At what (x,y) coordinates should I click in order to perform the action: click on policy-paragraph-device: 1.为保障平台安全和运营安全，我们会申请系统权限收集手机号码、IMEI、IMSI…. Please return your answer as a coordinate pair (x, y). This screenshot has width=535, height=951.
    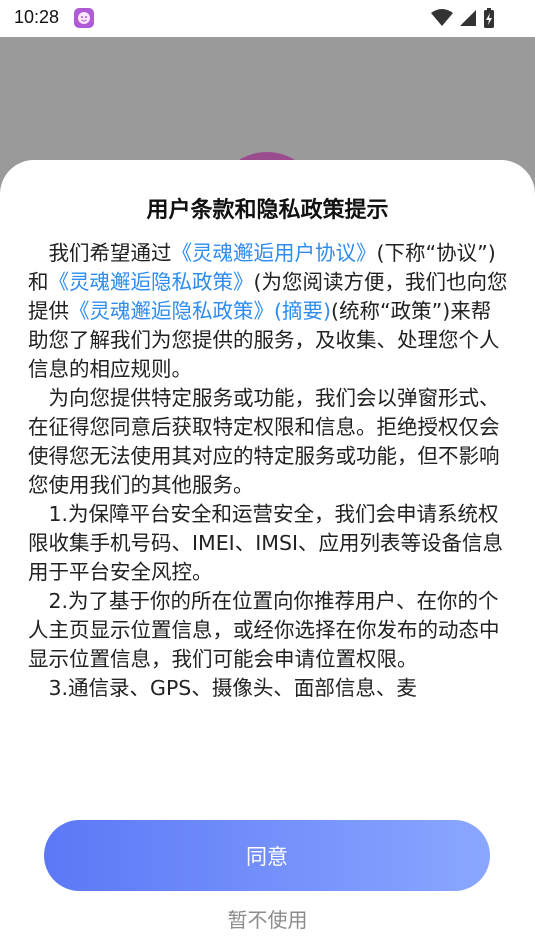
    Looking at the image, I should click on (266, 543).